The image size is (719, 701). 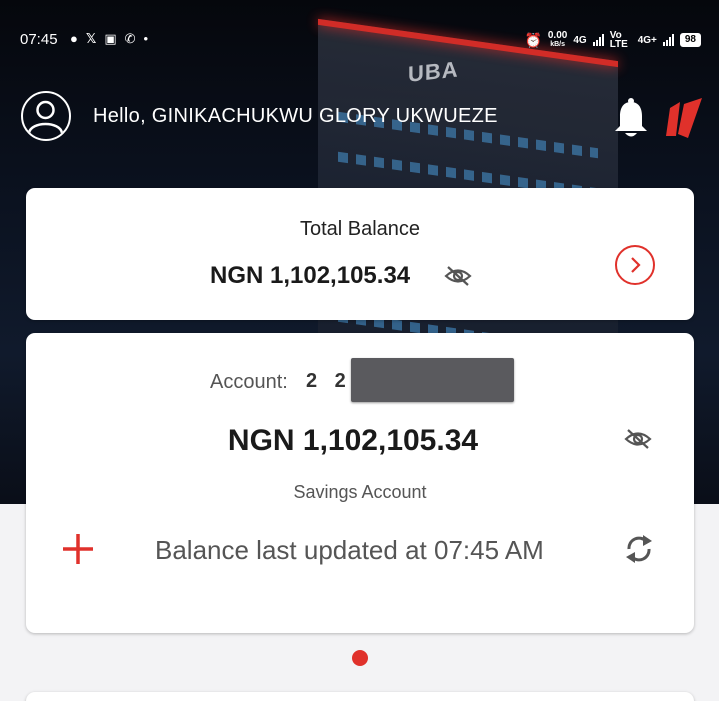 I want to click on total-balance-amount: NGN 1,102,105.34, so click(x=310, y=275).